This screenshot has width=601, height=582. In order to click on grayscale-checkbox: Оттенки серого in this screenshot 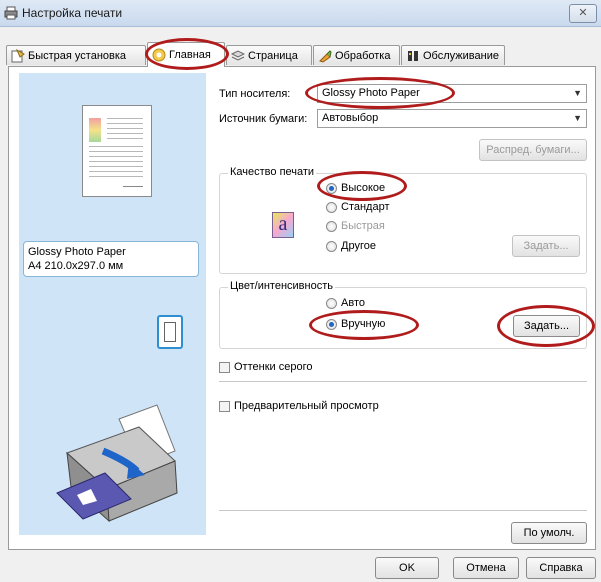, I will do `click(265, 367)`.